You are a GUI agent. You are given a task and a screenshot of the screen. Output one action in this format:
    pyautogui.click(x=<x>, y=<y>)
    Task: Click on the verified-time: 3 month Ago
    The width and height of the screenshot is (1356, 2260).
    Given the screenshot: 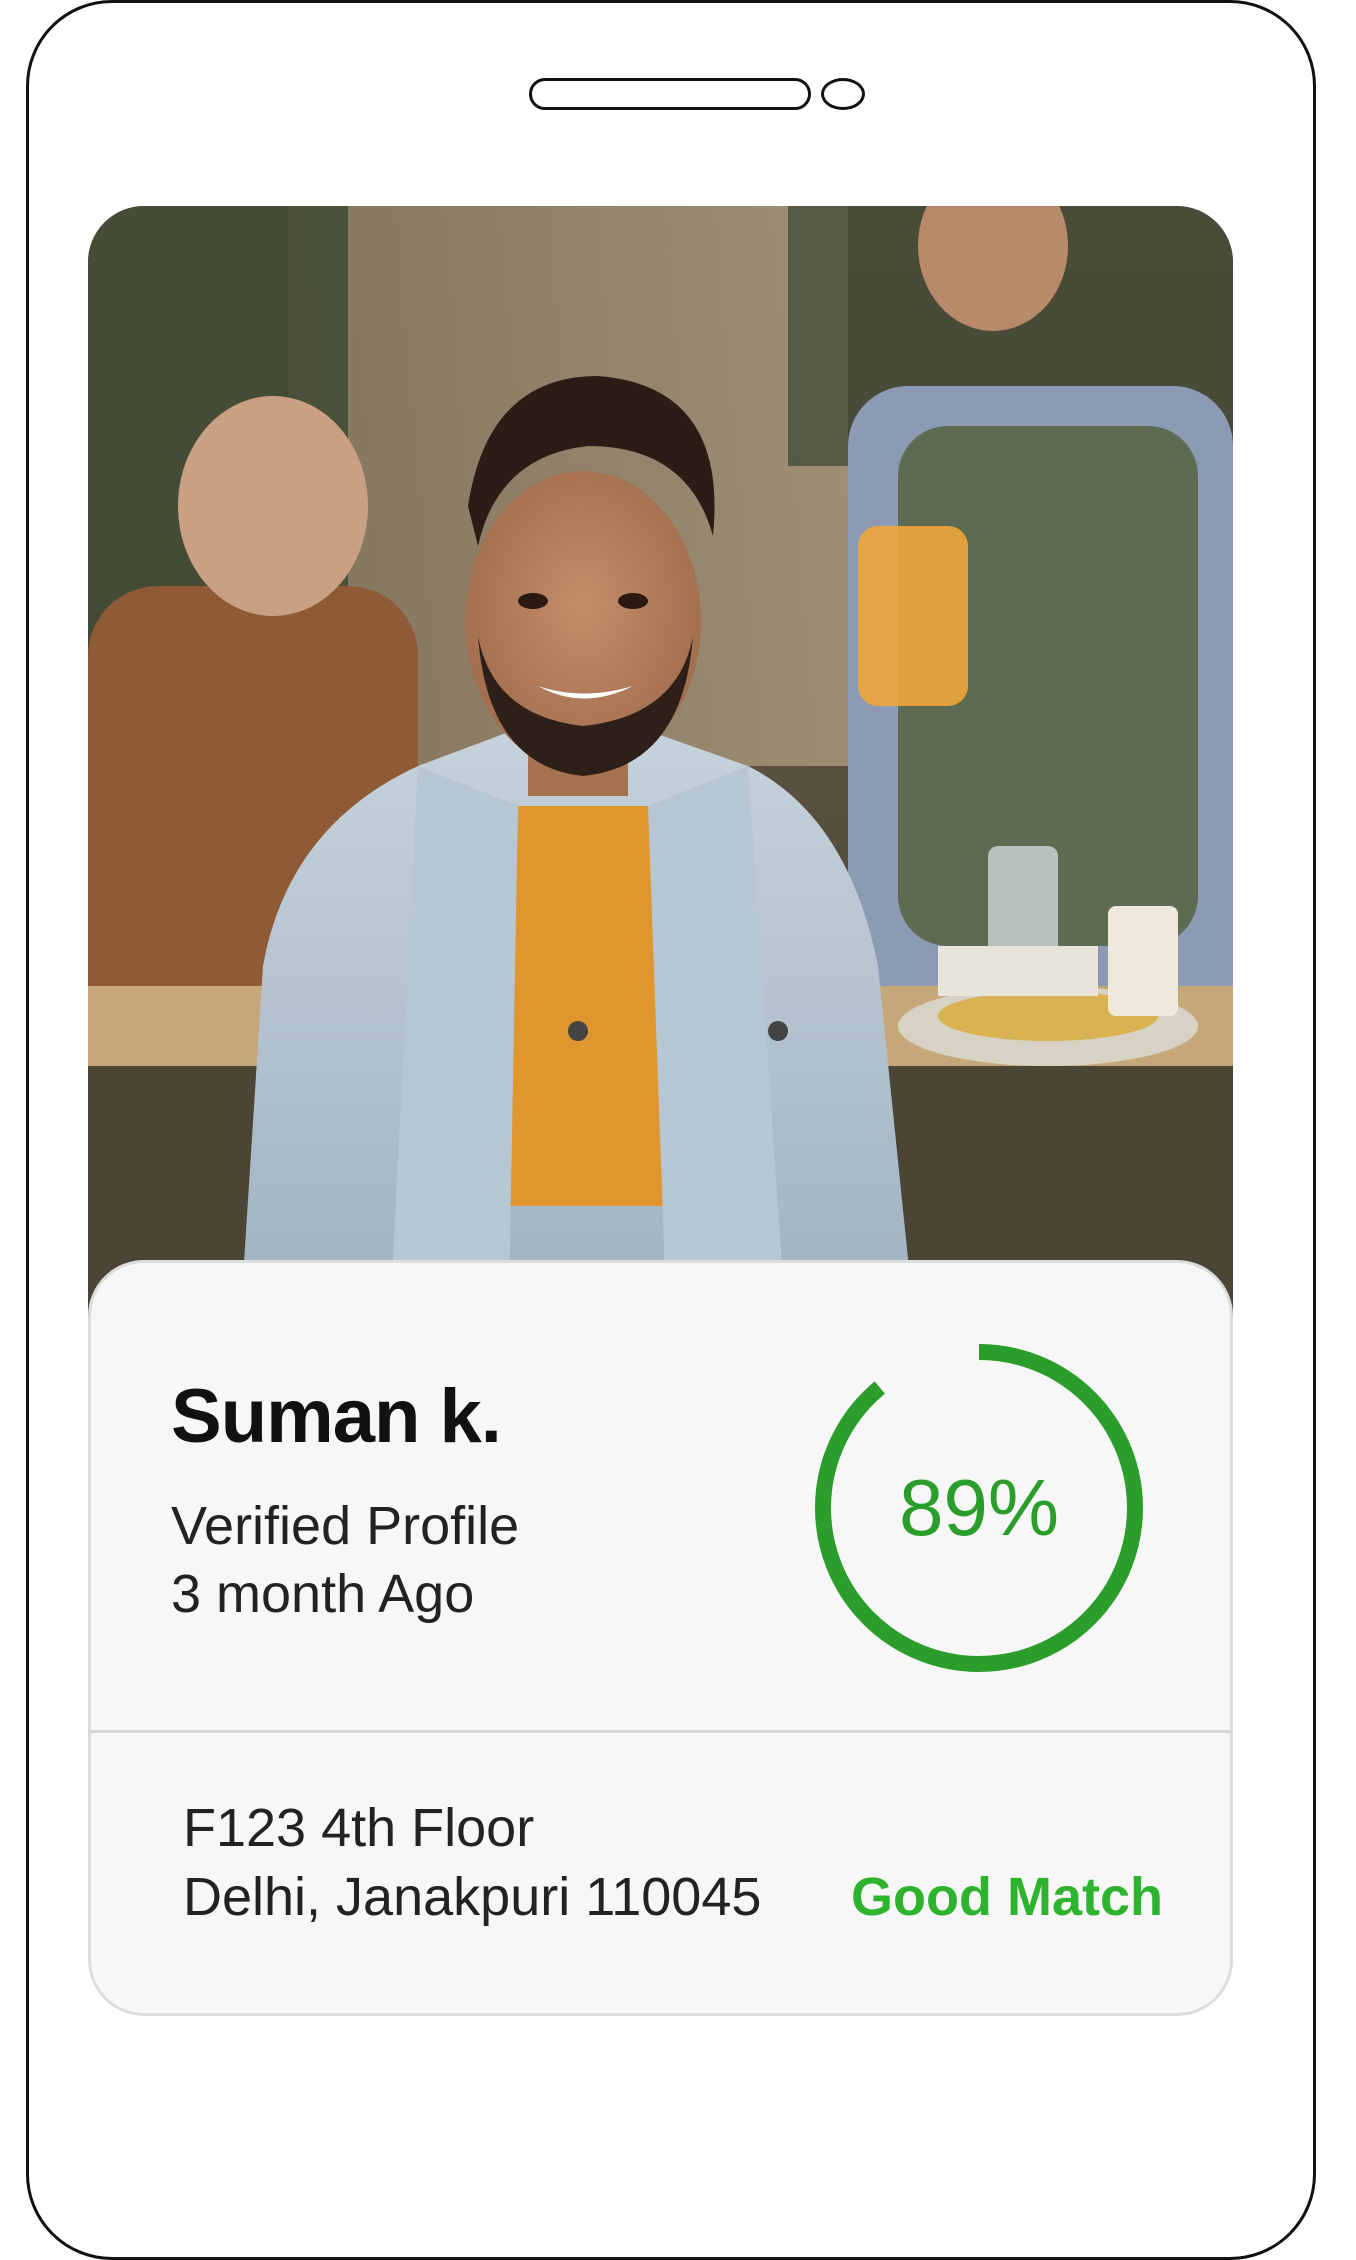 What is the action you would take?
    pyautogui.click(x=323, y=1594)
    